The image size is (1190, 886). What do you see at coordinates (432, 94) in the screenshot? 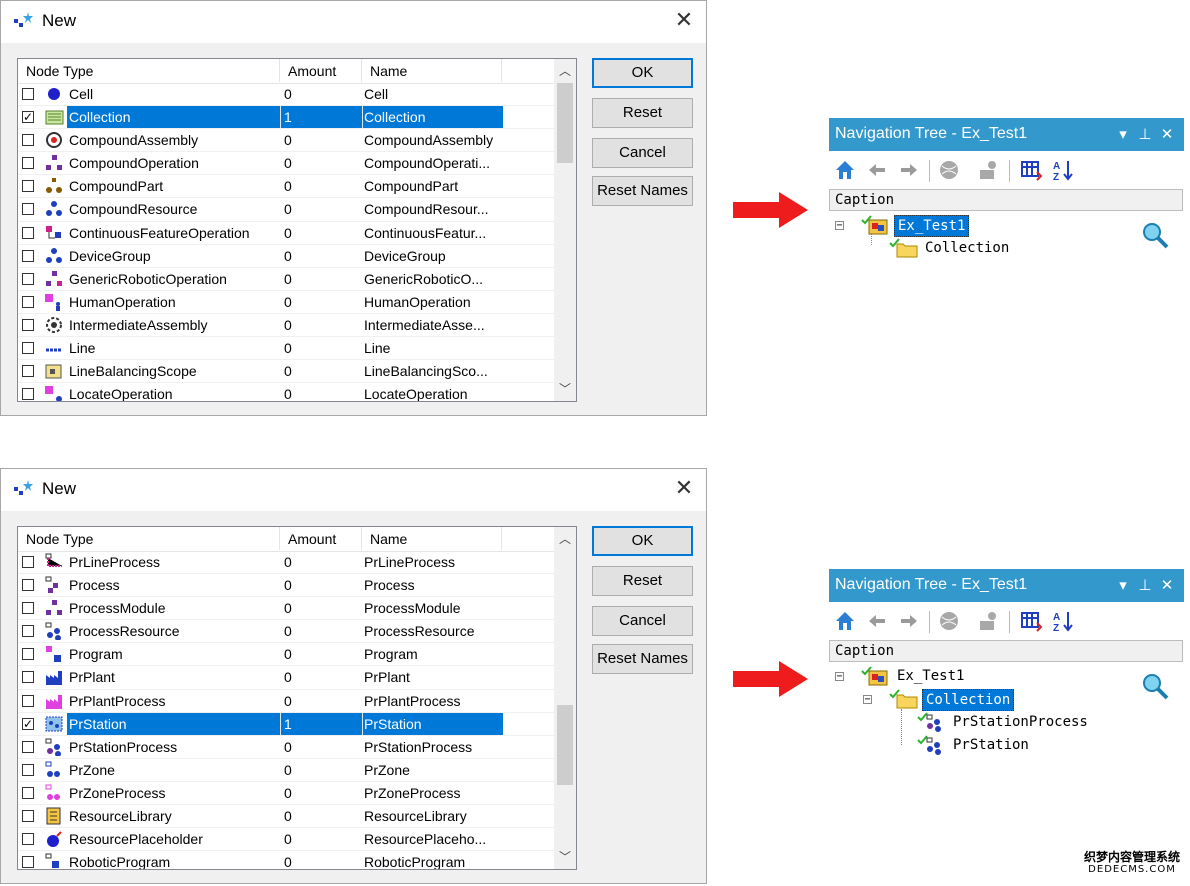
I see `cell-name: Cell` at bounding box center [432, 94].